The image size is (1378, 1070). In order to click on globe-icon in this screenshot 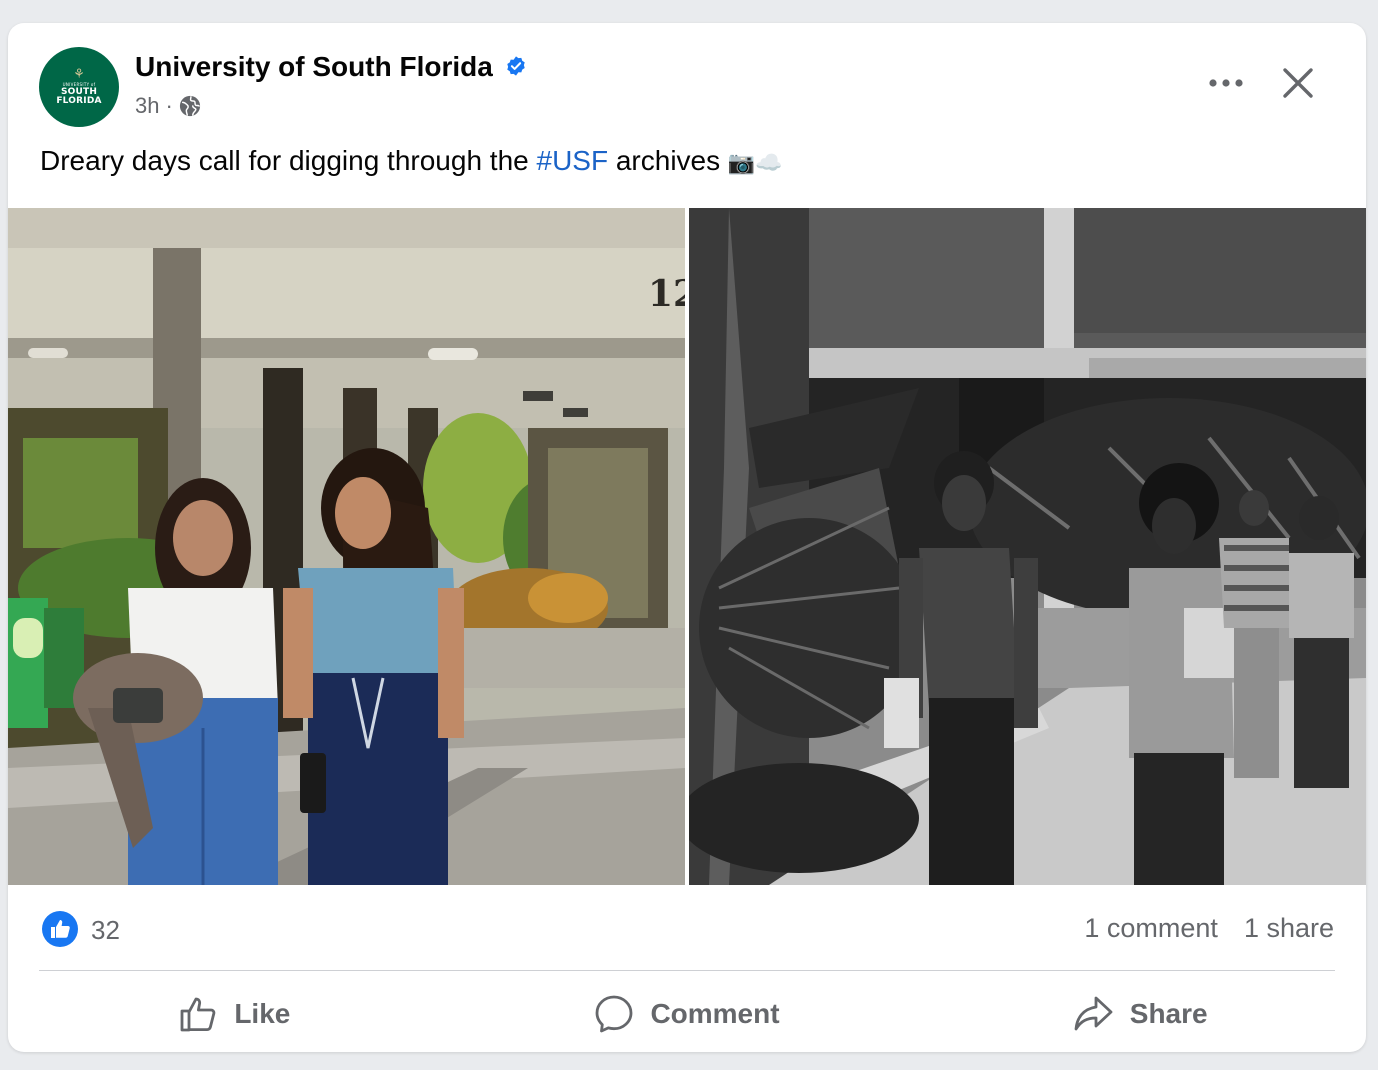, I will do `click(190, 106)`.